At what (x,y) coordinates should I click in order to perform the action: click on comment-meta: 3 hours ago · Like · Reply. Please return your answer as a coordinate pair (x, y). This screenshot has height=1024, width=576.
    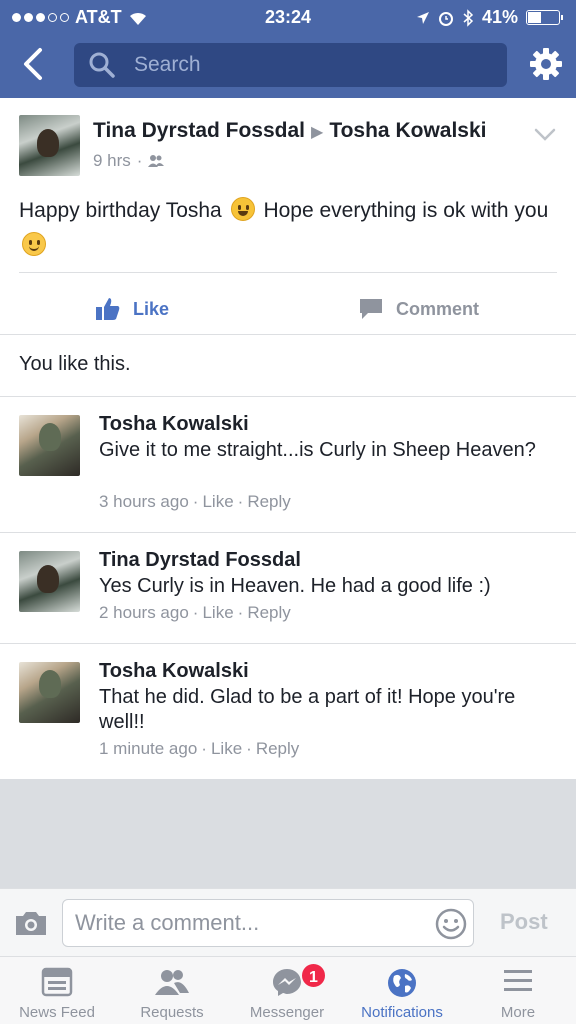
    Looking at the image, I should click on (195, 502).